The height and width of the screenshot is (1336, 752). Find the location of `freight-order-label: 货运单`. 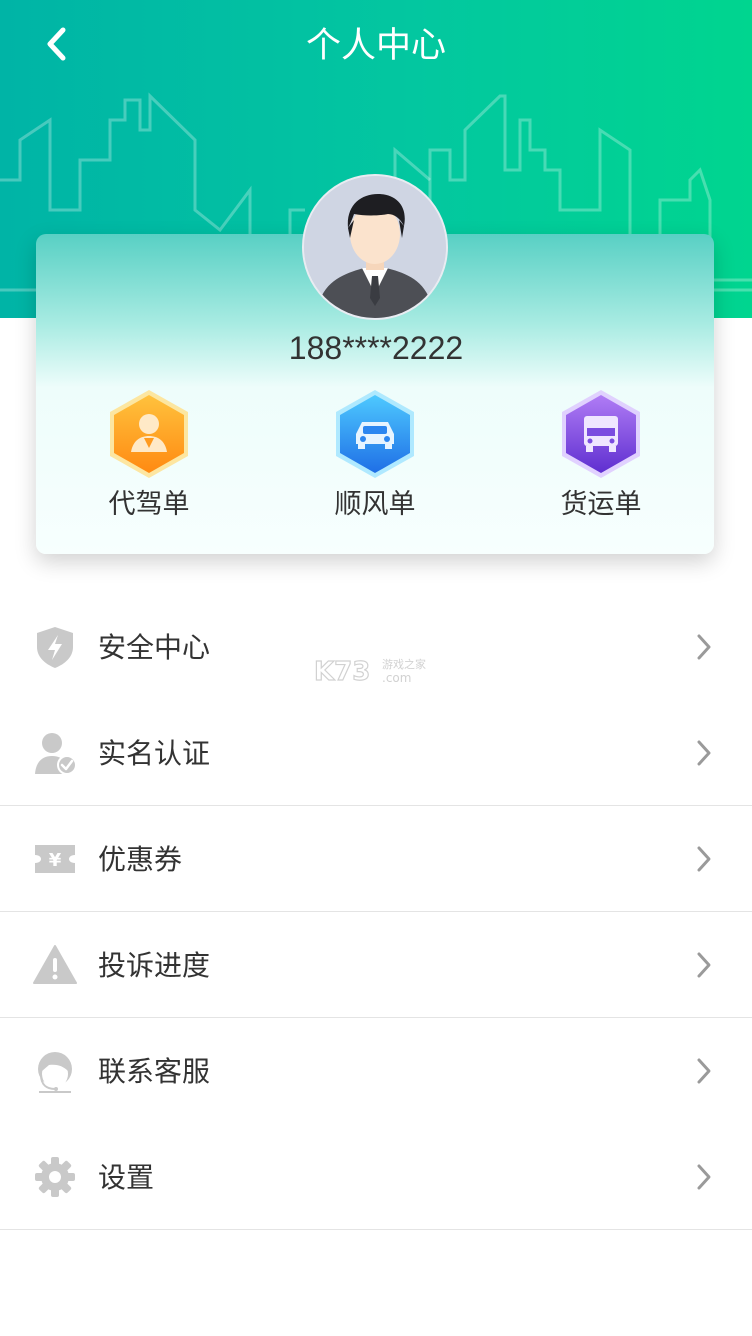

freight-order-label: 货运单 is located at coordinates (601, 504).